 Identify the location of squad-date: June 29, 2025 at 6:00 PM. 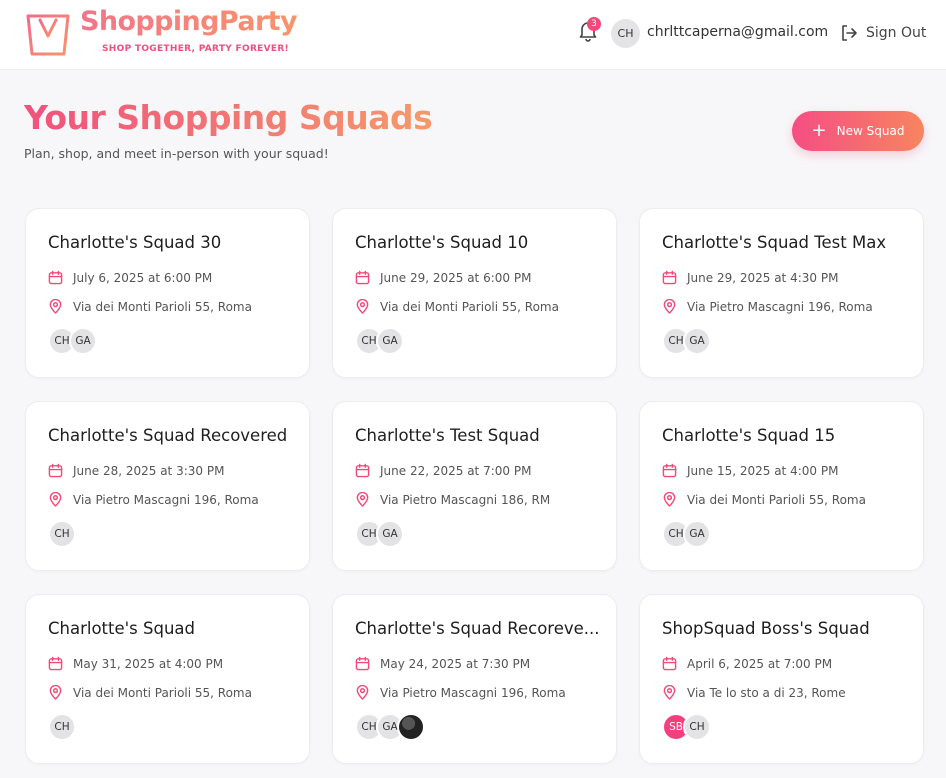
(443, 277).